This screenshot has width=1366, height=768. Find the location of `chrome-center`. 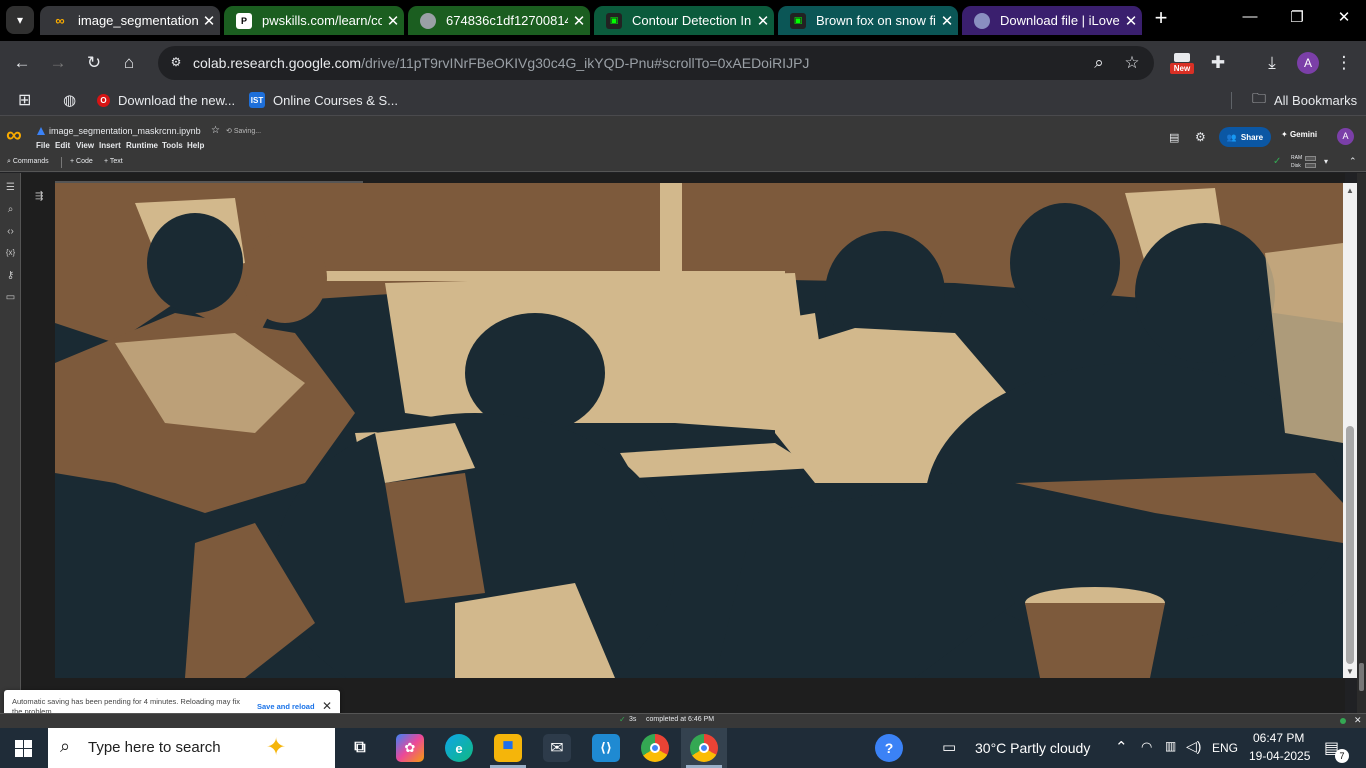

chrome-center is located at coordinates (655, 748).